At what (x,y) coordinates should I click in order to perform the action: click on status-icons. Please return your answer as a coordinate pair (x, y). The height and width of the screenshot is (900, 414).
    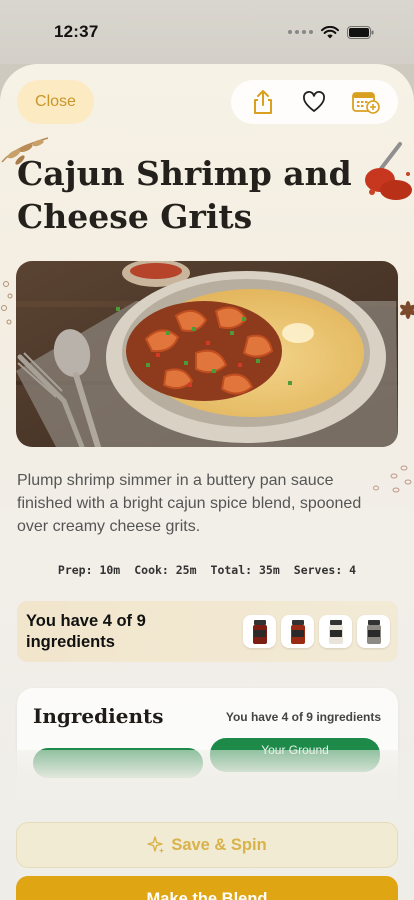
    Looking at the image, I should click on (331, 32).